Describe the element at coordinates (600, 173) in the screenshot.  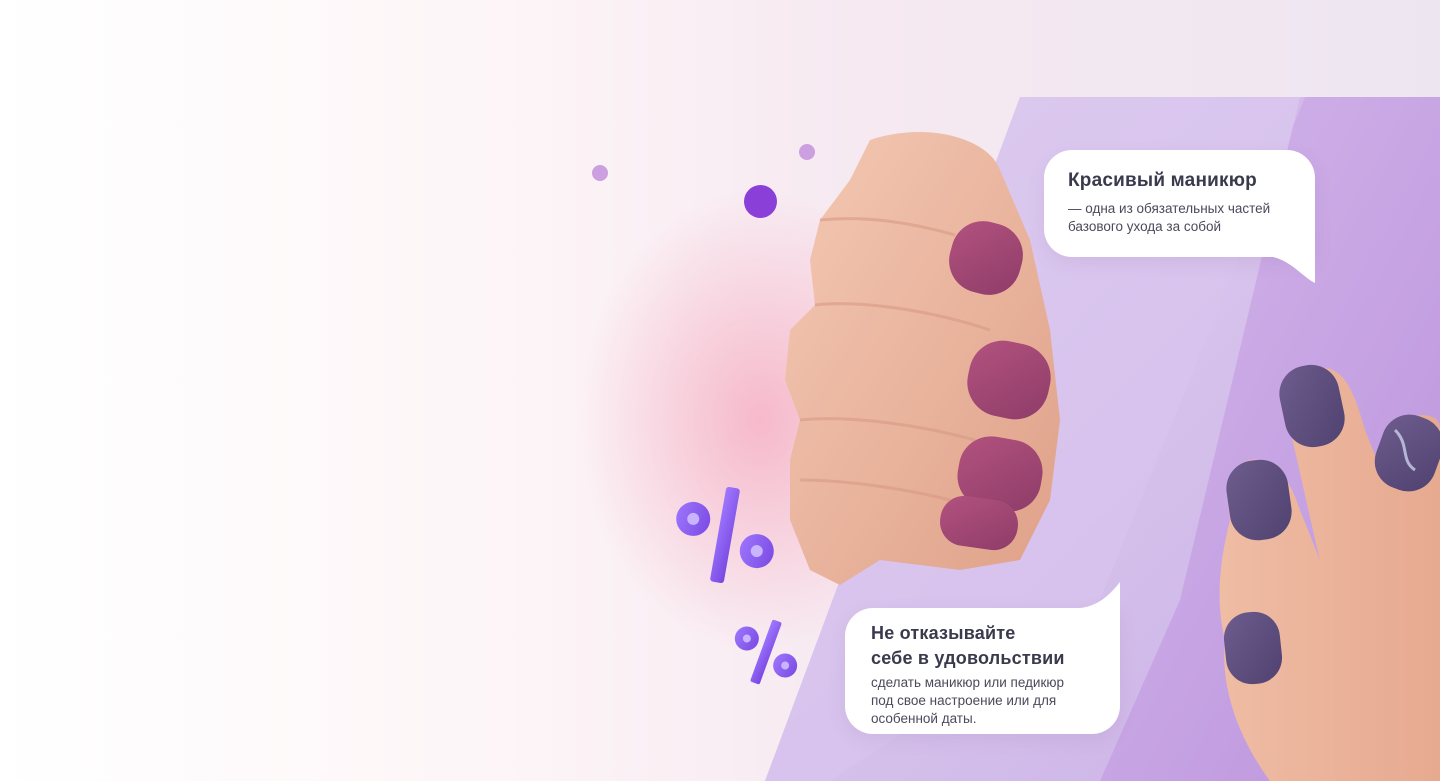
I see `decor-dot-small-left` at that location.